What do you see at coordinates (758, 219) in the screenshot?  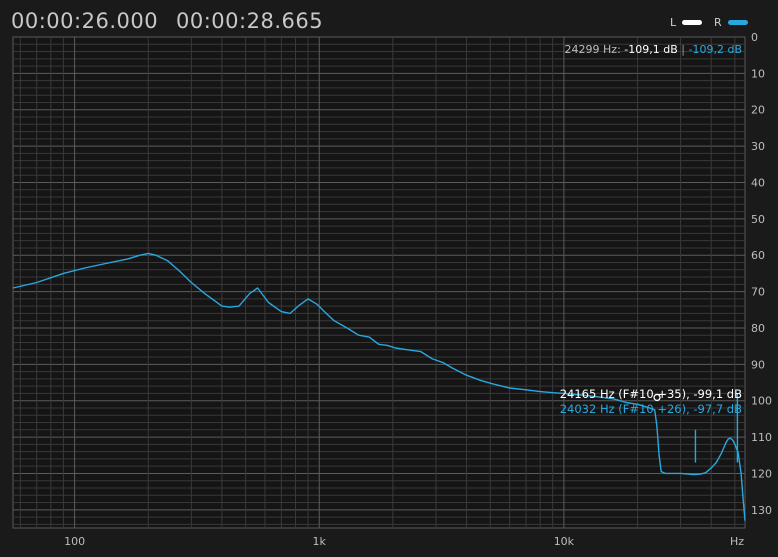 I see `y-tick-label: 50` at bounding box center [758, 219].